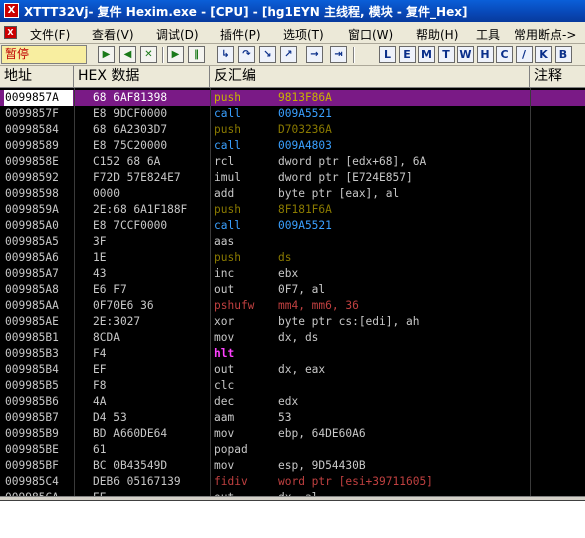 The height and width of the screenshot is (538, 585). I want to click on instruction-row: 009985B4 EF out dx, eax, so click(292, 370).